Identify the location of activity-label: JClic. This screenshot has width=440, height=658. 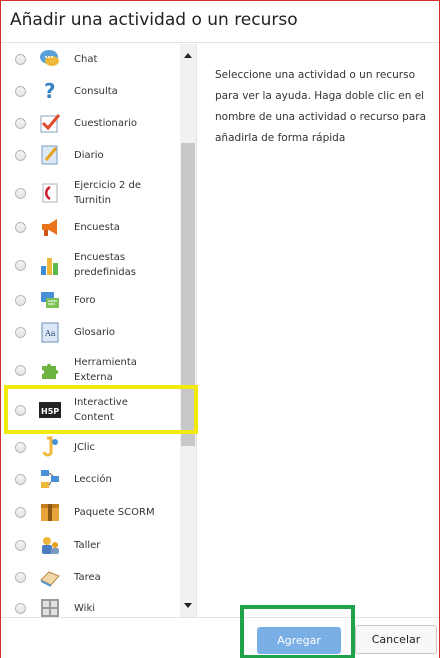
(84, 447).